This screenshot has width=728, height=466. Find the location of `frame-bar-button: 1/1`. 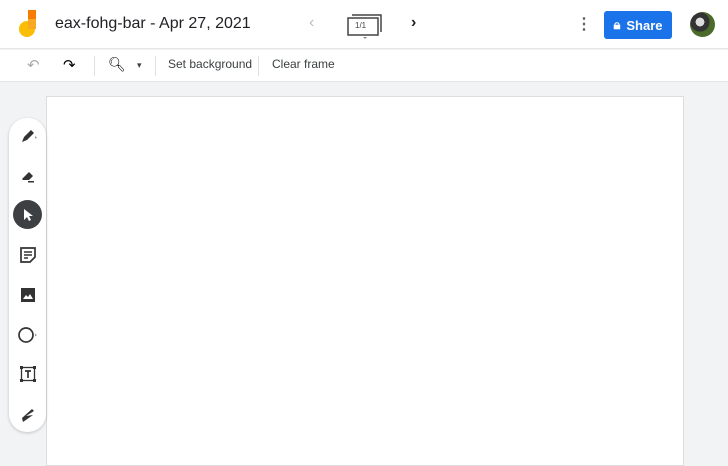

frame-bar-button: 1/1 is located at coordinates (365, 25).